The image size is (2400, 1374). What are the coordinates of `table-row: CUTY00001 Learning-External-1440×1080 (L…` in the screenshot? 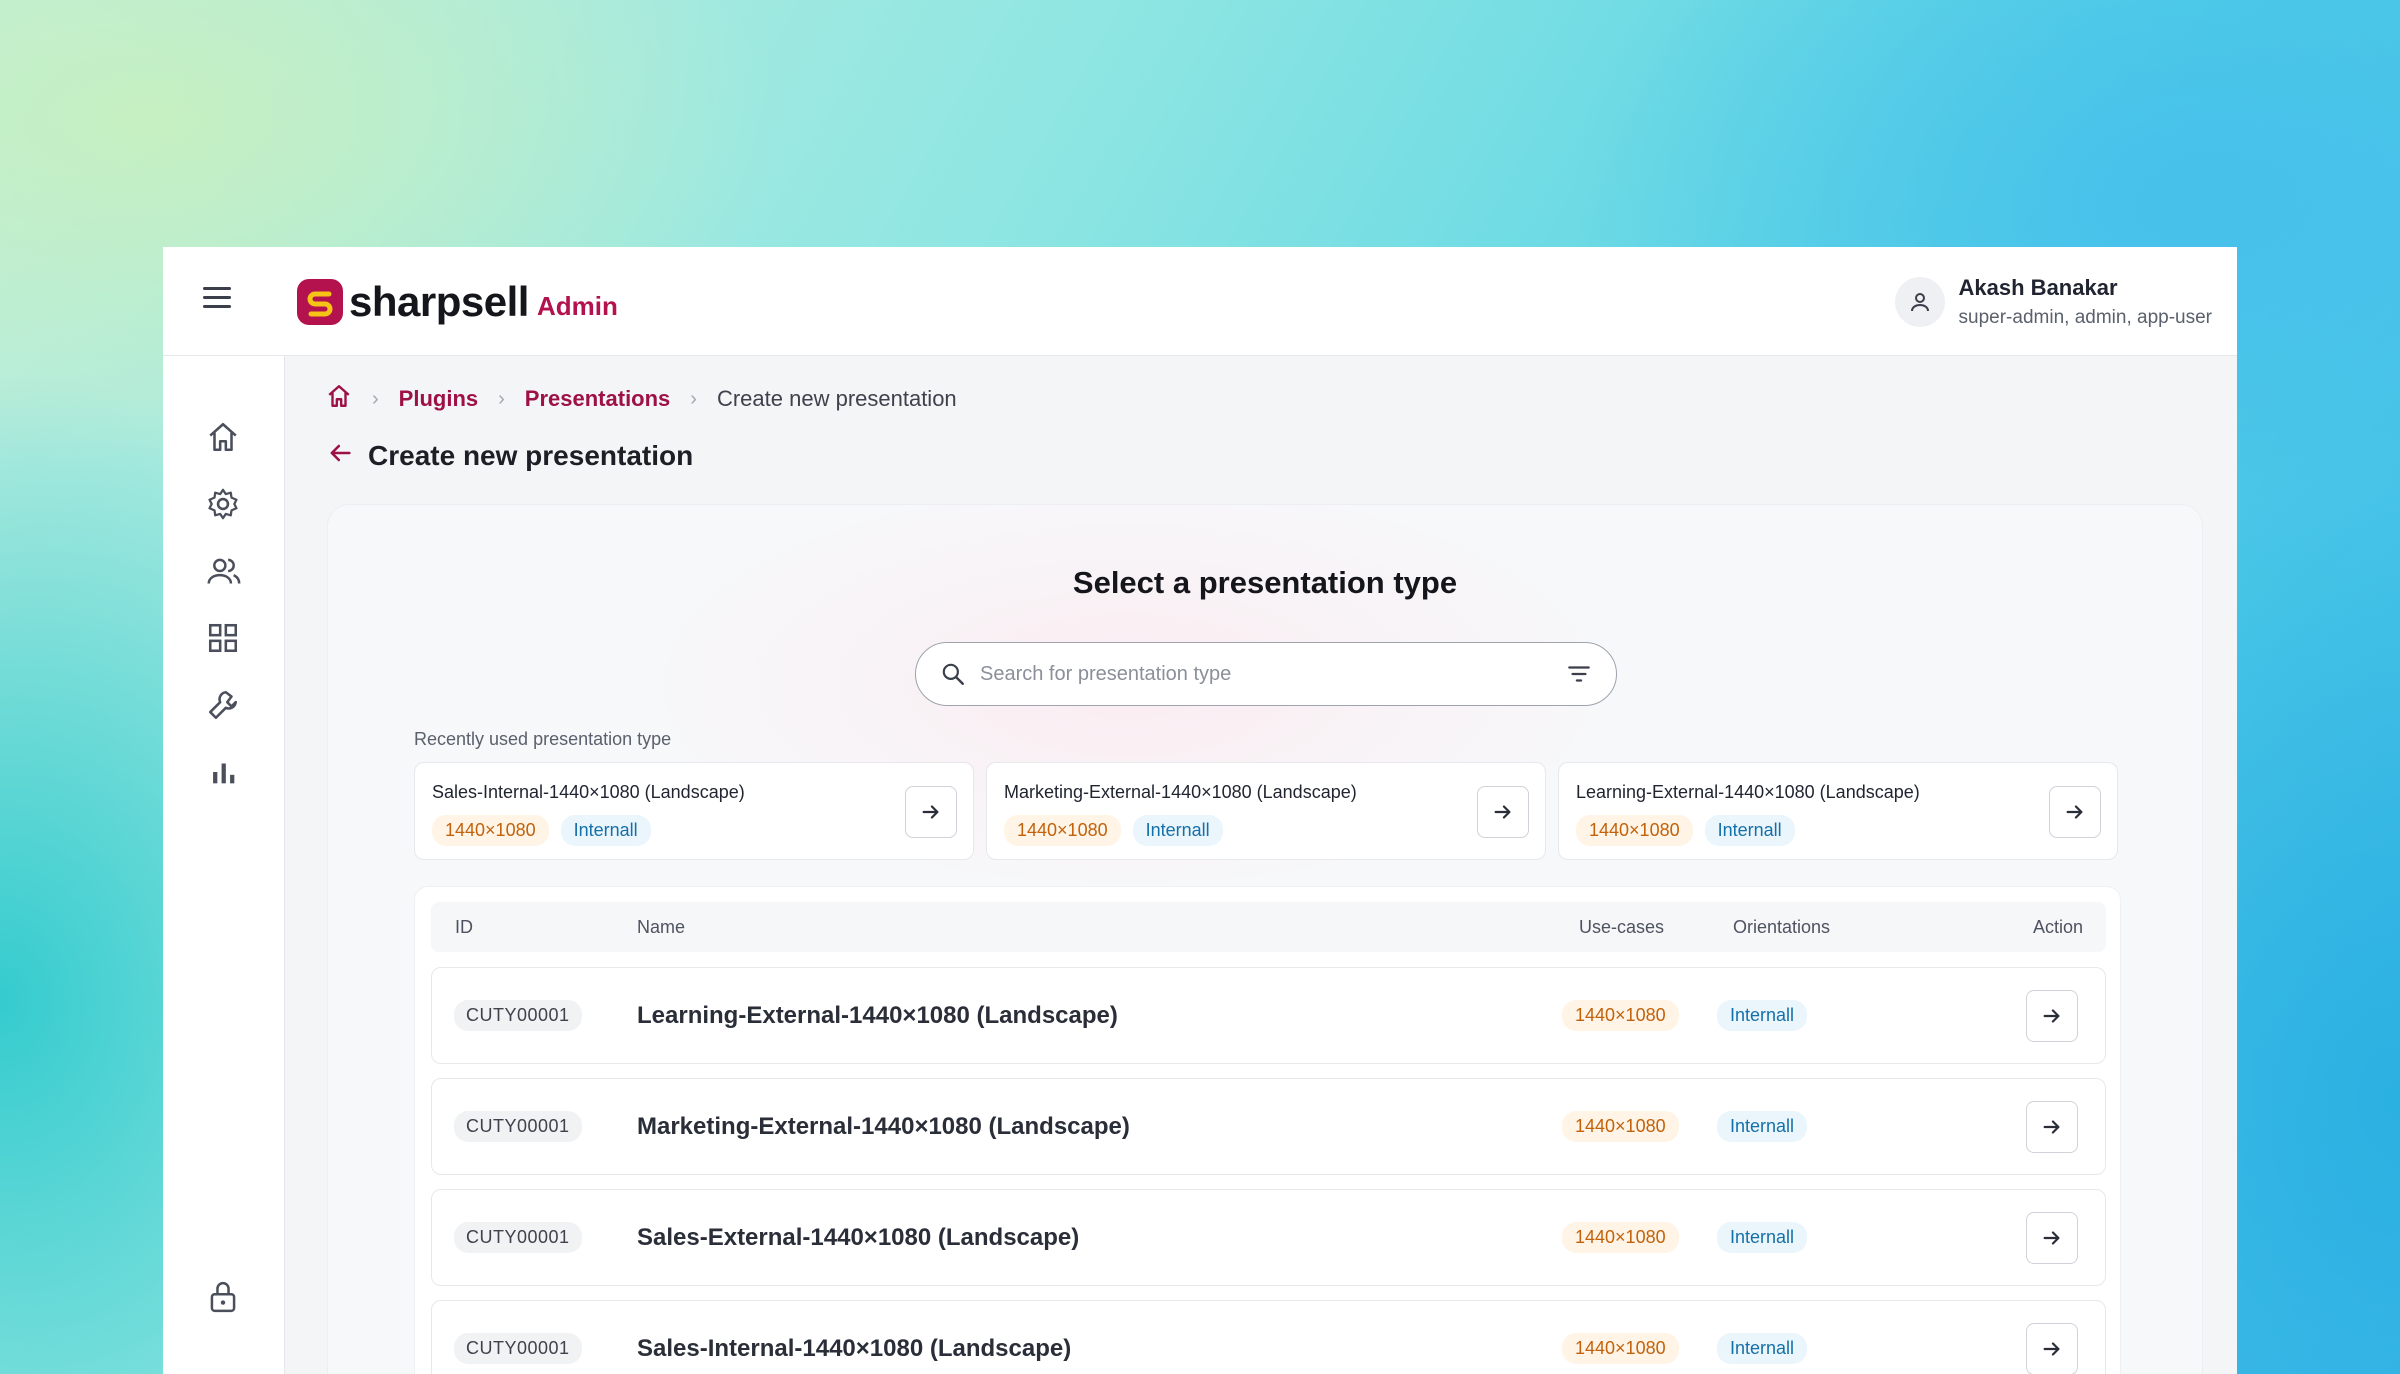 It's located at (1268, 1015).